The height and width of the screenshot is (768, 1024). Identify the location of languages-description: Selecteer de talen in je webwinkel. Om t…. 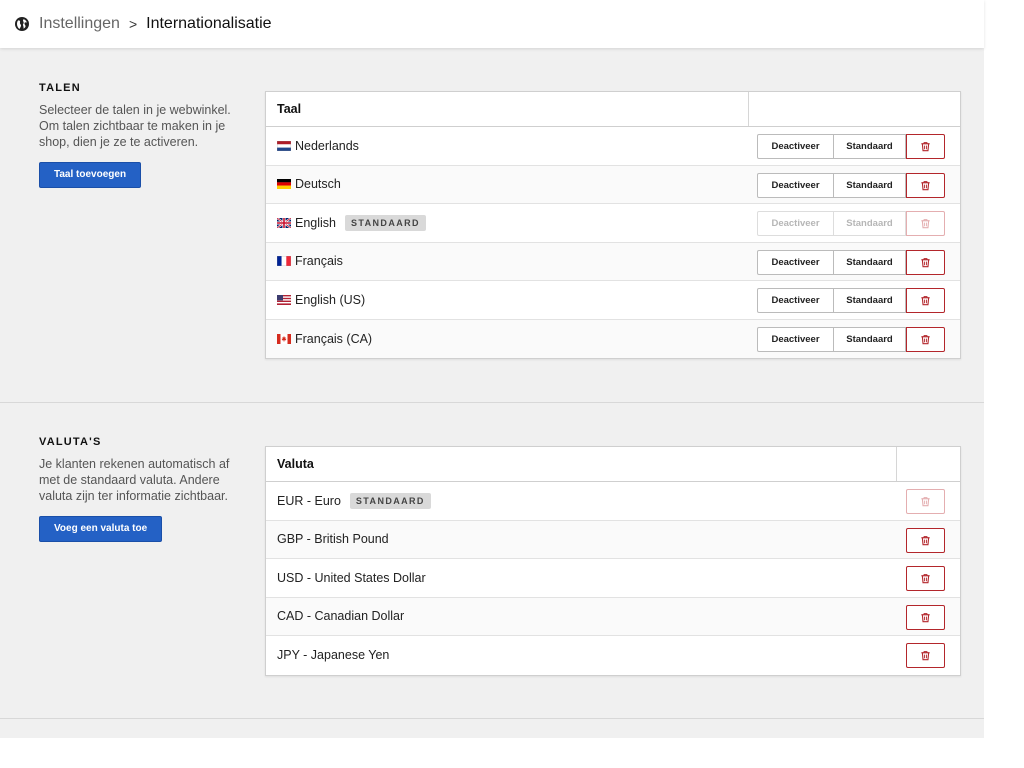
(135, 126).